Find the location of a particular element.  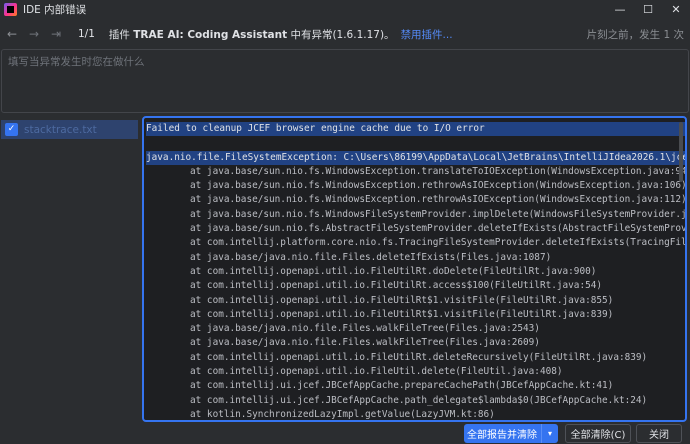

attachments-list: ✓ stacktrace.txt is located at coordinates (70, 270).